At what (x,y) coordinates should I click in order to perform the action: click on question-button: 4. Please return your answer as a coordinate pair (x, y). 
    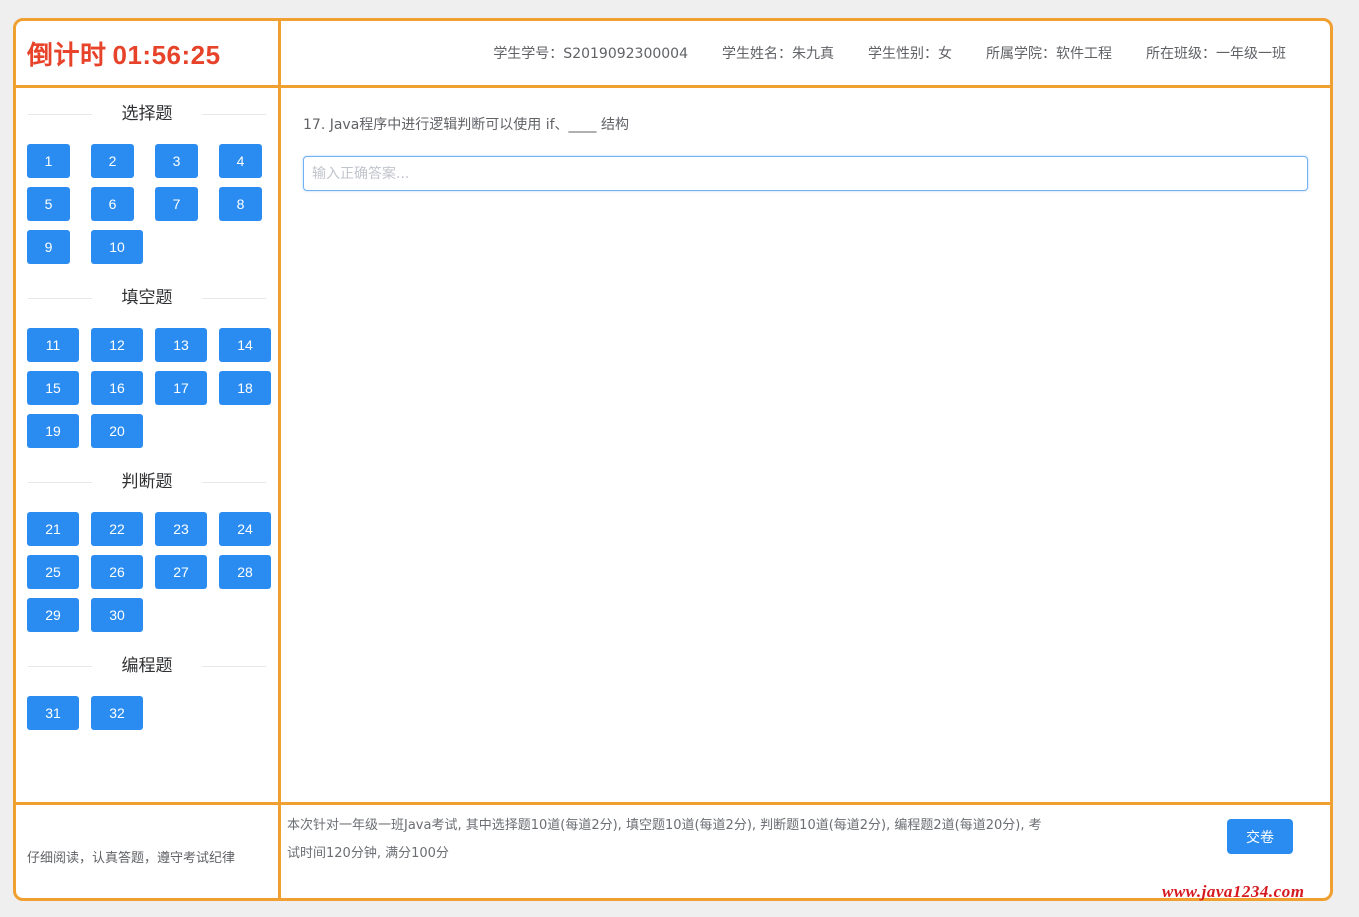
    Looking at the image, I should click on (240, 161).